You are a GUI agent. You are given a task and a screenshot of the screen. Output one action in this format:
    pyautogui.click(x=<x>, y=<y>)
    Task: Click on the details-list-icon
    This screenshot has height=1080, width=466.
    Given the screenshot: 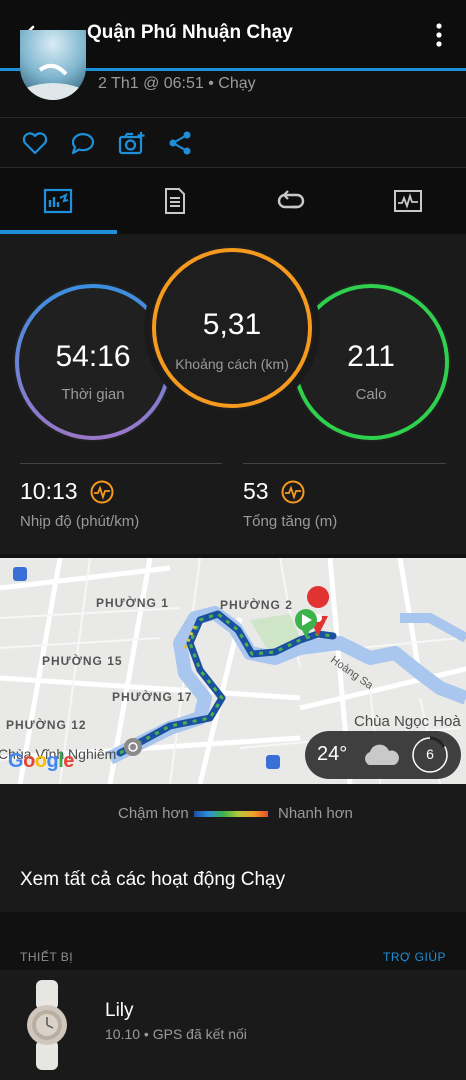 What is the action you would take?
    pyautogui.click(x=175, y=201)
    